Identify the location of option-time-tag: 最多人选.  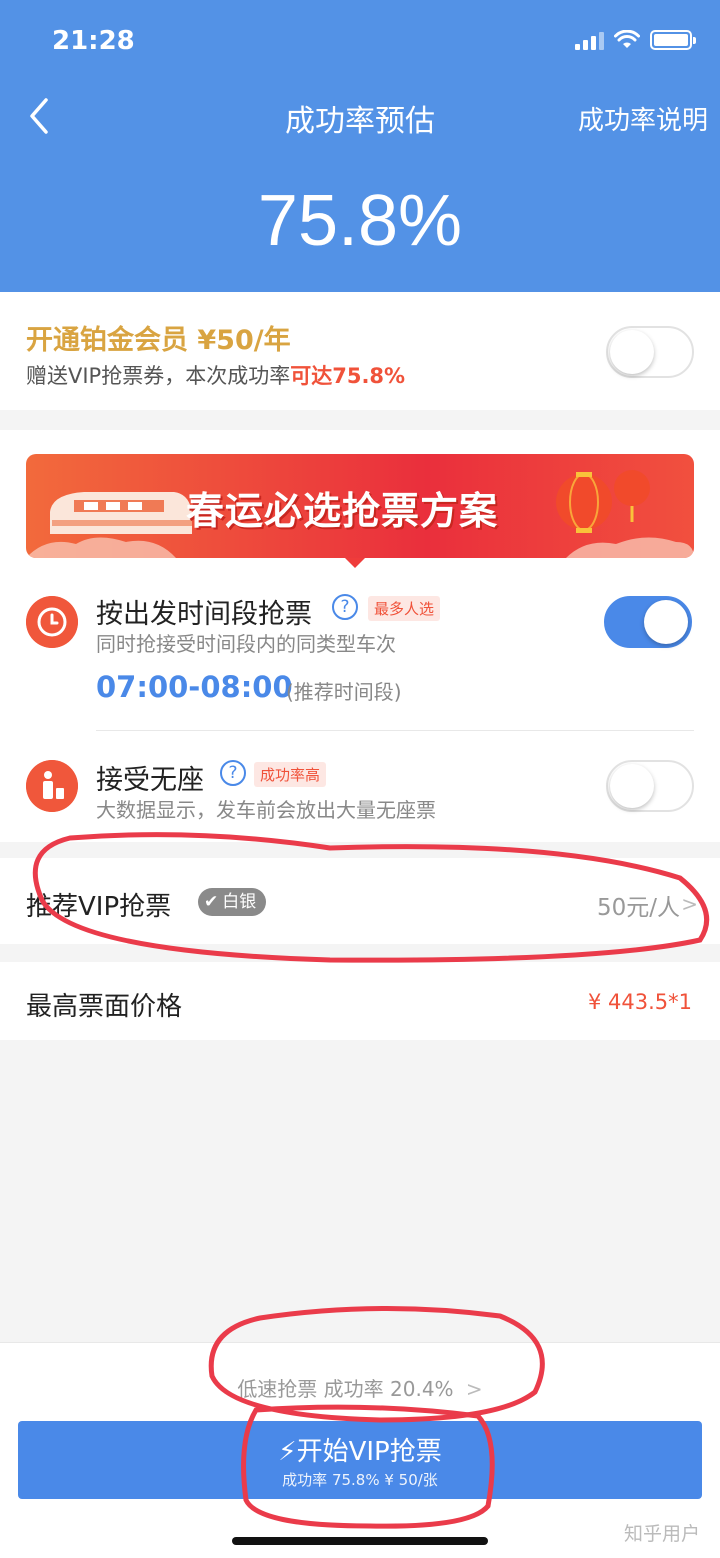
(404, 608).